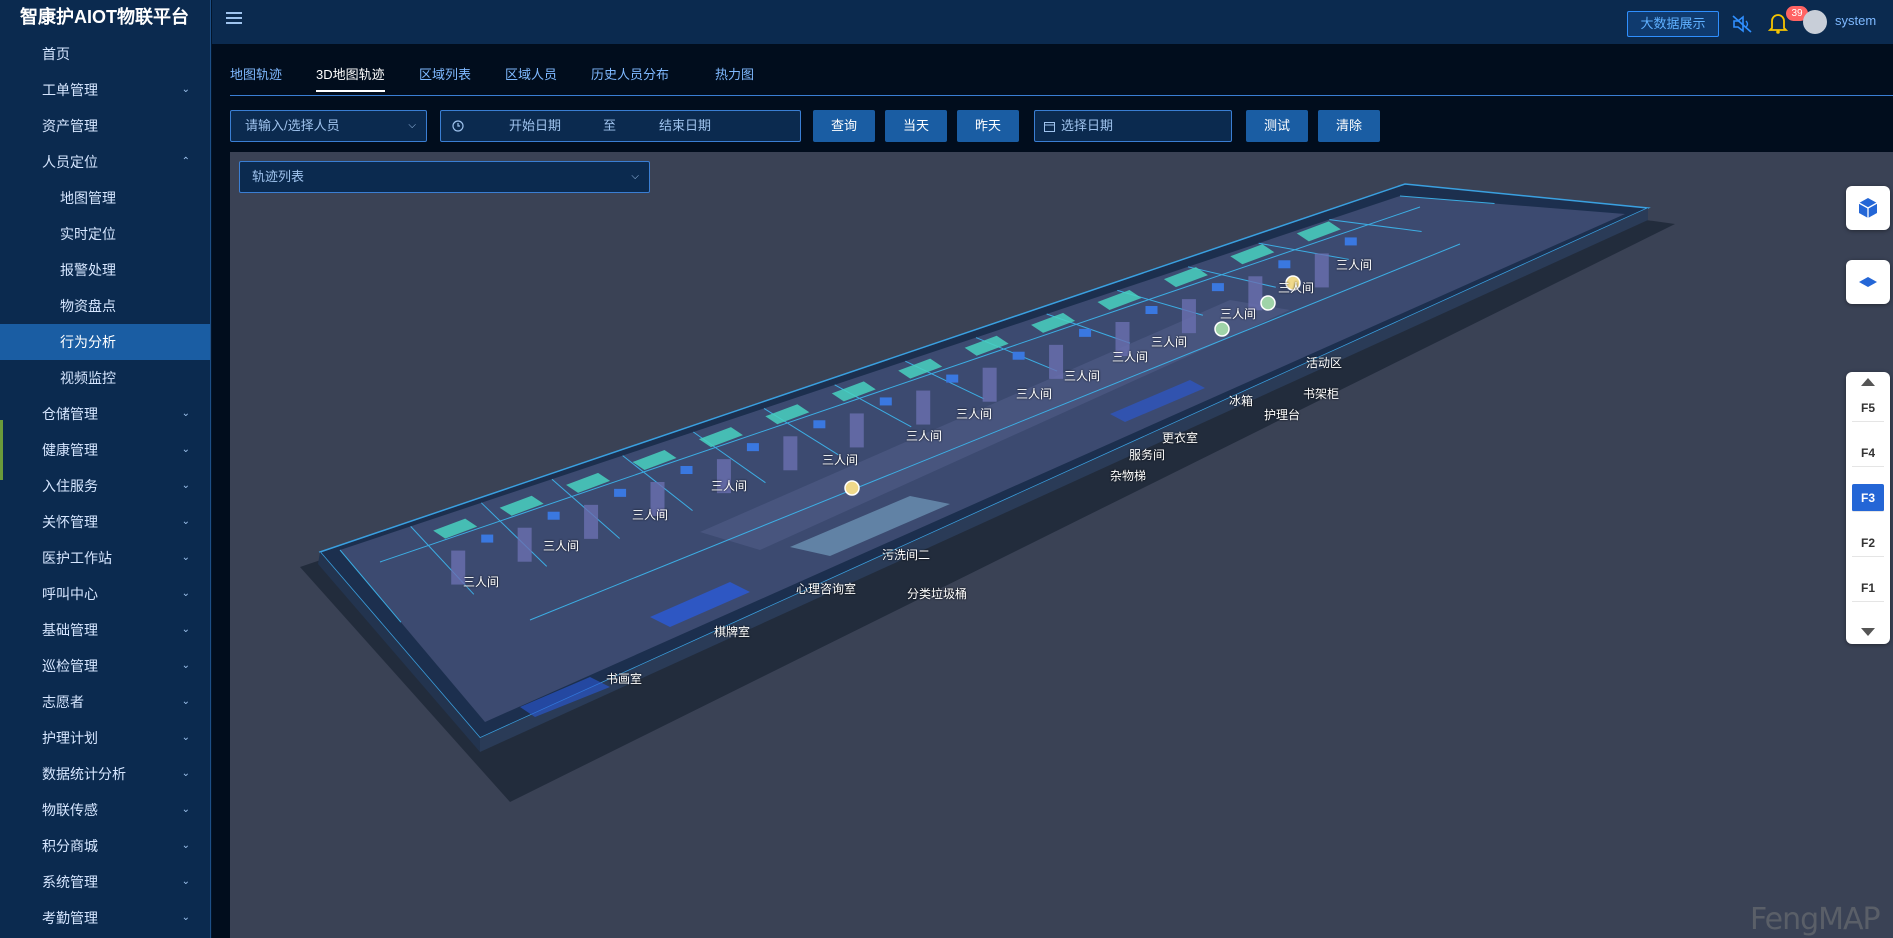 The height and width of the screenshot is (938, 1893). What do you see at coordinates (70, 90) in the screenshot?
I see `sidebar-item-label: 工单管理` at bounding box center [70, 90].